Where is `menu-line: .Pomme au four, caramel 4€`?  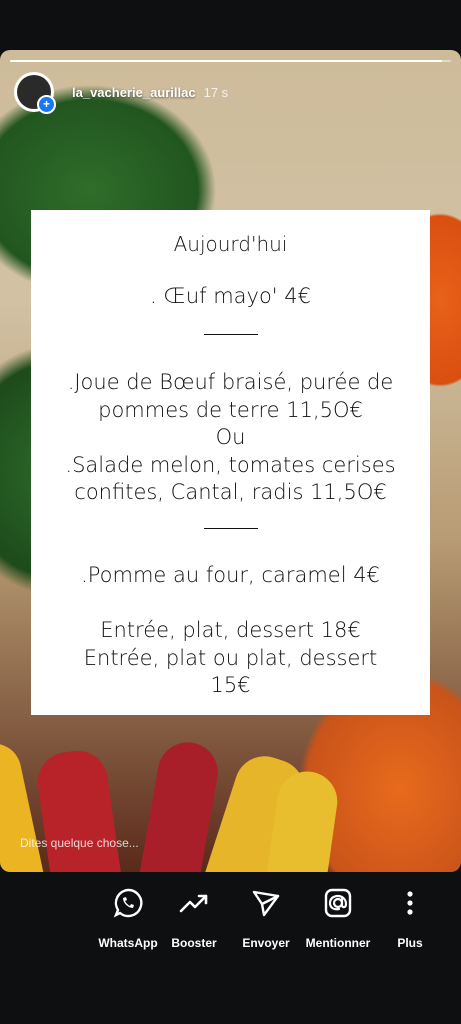 menu-line: .Pomme au four, caramel 4€ is located at coordinates (230, 575).